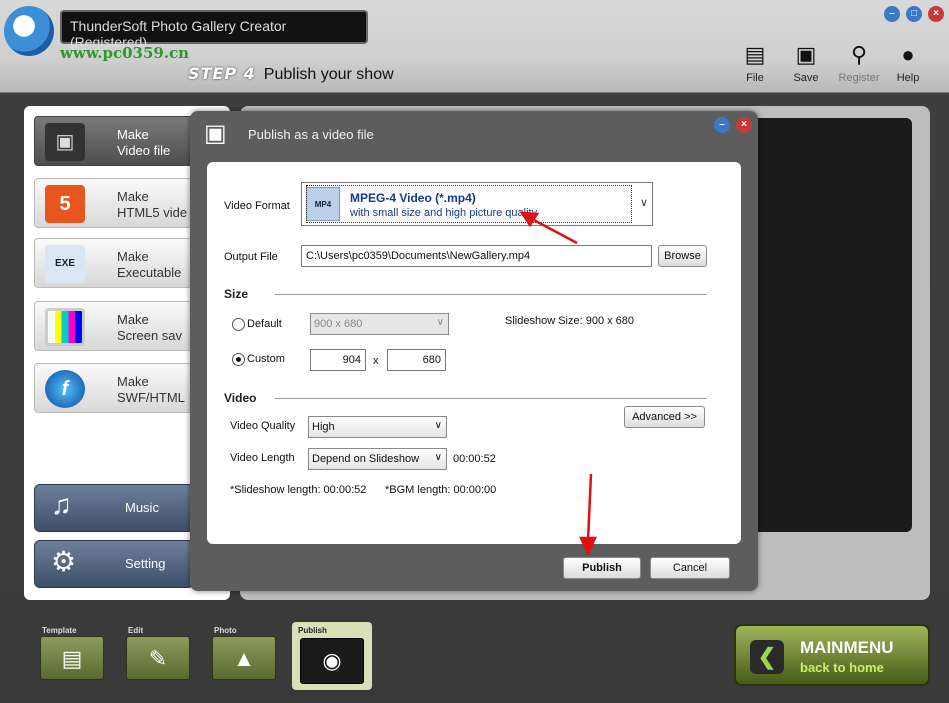 This screenshot has height=703, width=949. What do you see at coordinates (222, 73) in the screenshot?
I see `step-number: STEP 4` at bounding box center [222, 73].